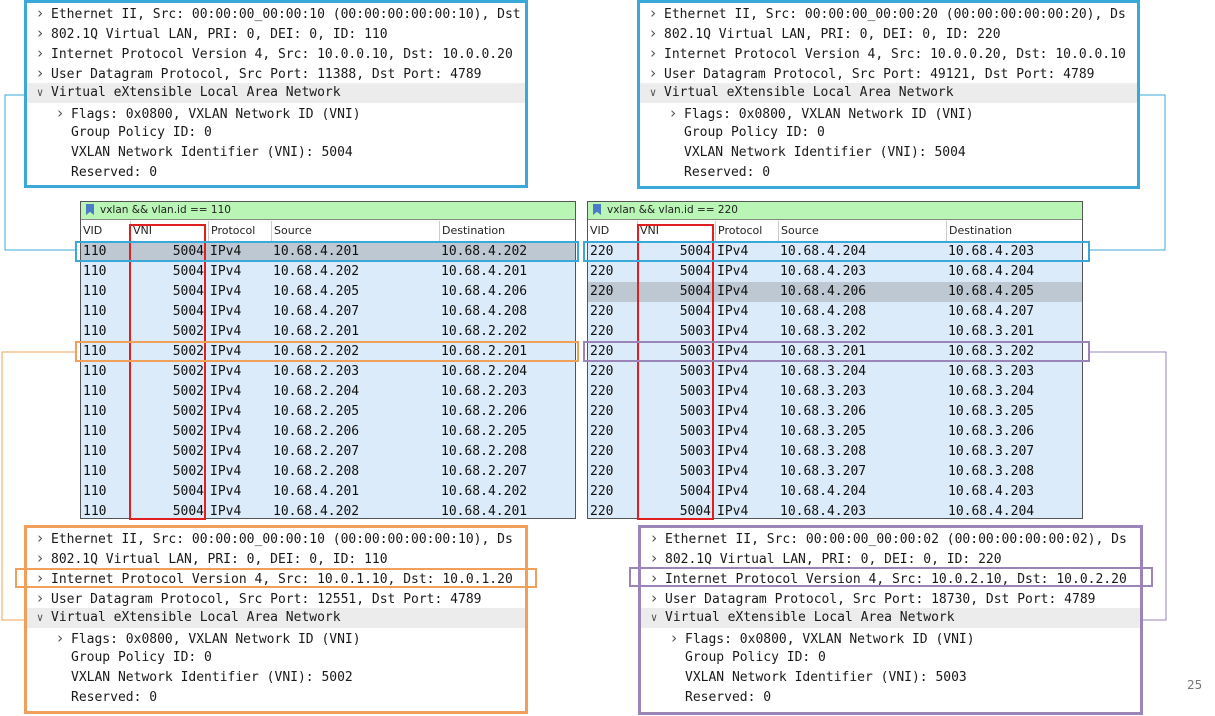  Describe the element at coordinates (835, 472) in the screenshot. I see `packet-row: 220 5003 IPv4 10.68.3.207 10.68.3.208` at that location.